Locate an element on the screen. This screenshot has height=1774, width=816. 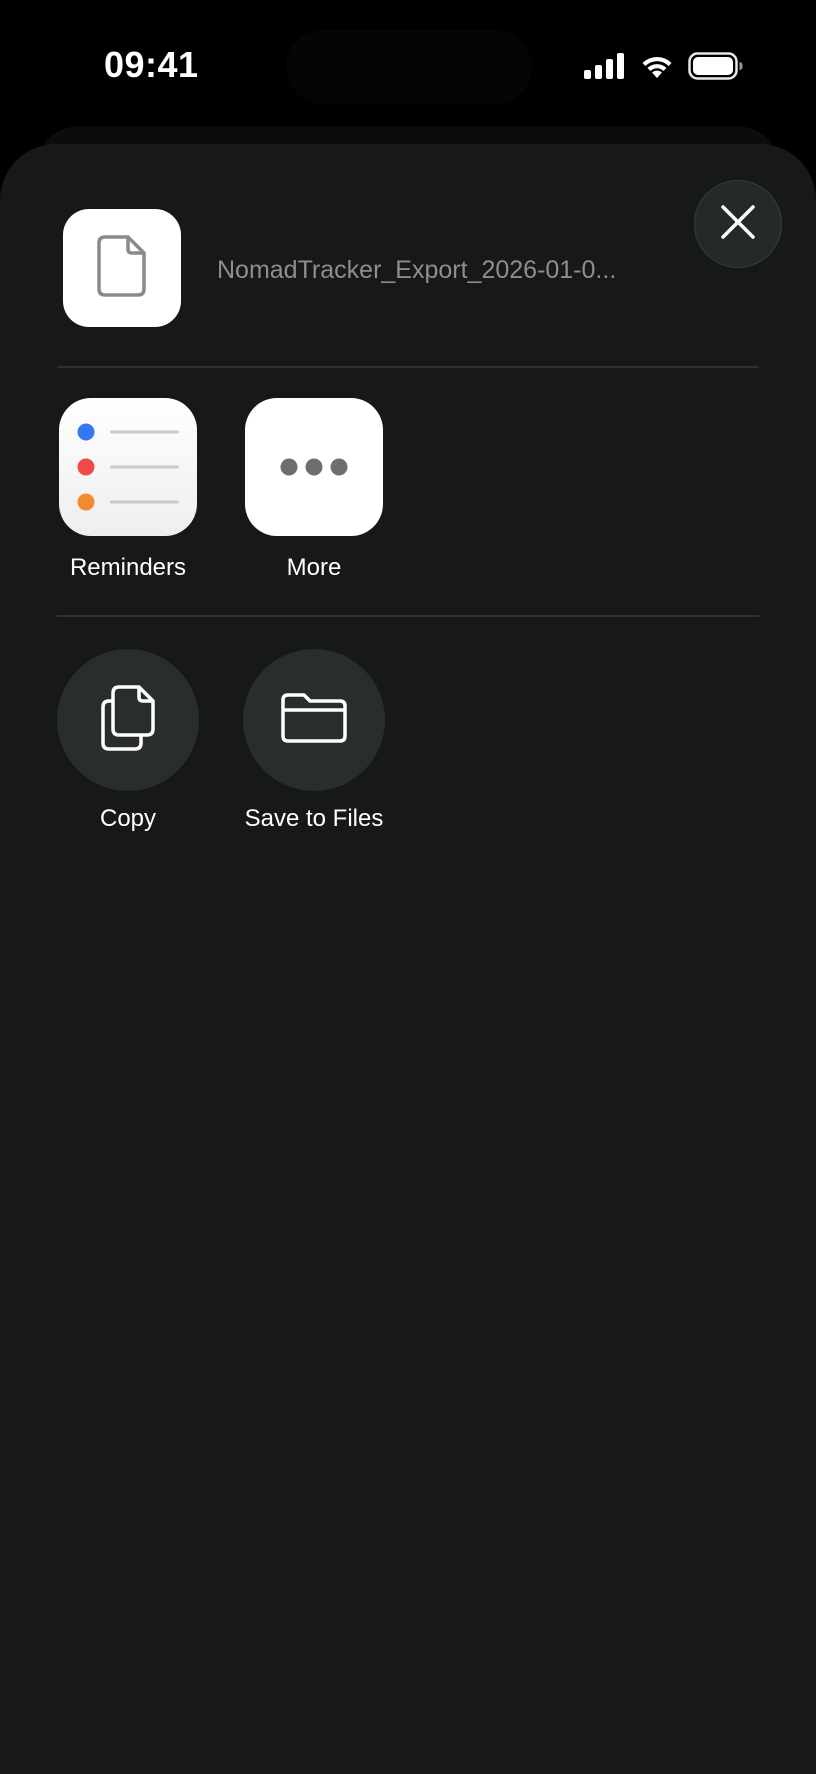
folder-icon is located at coordinates (314, 720).